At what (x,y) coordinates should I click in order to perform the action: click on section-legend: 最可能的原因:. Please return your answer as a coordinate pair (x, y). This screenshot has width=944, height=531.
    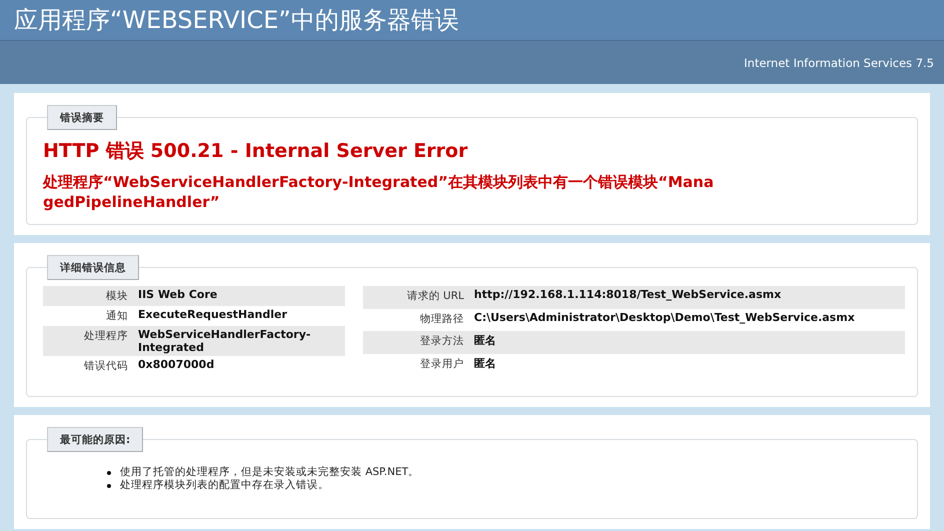
    Looking at the image, I should click on (95, 439).